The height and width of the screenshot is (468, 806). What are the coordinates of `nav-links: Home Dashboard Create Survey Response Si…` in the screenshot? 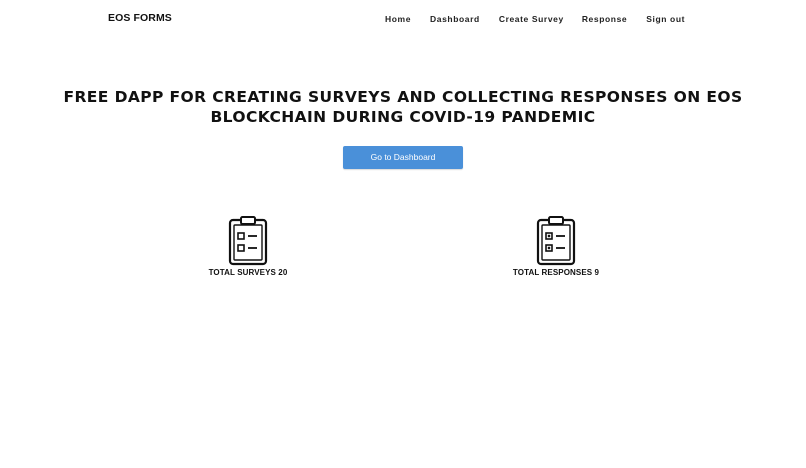 It's located at (535, 19).